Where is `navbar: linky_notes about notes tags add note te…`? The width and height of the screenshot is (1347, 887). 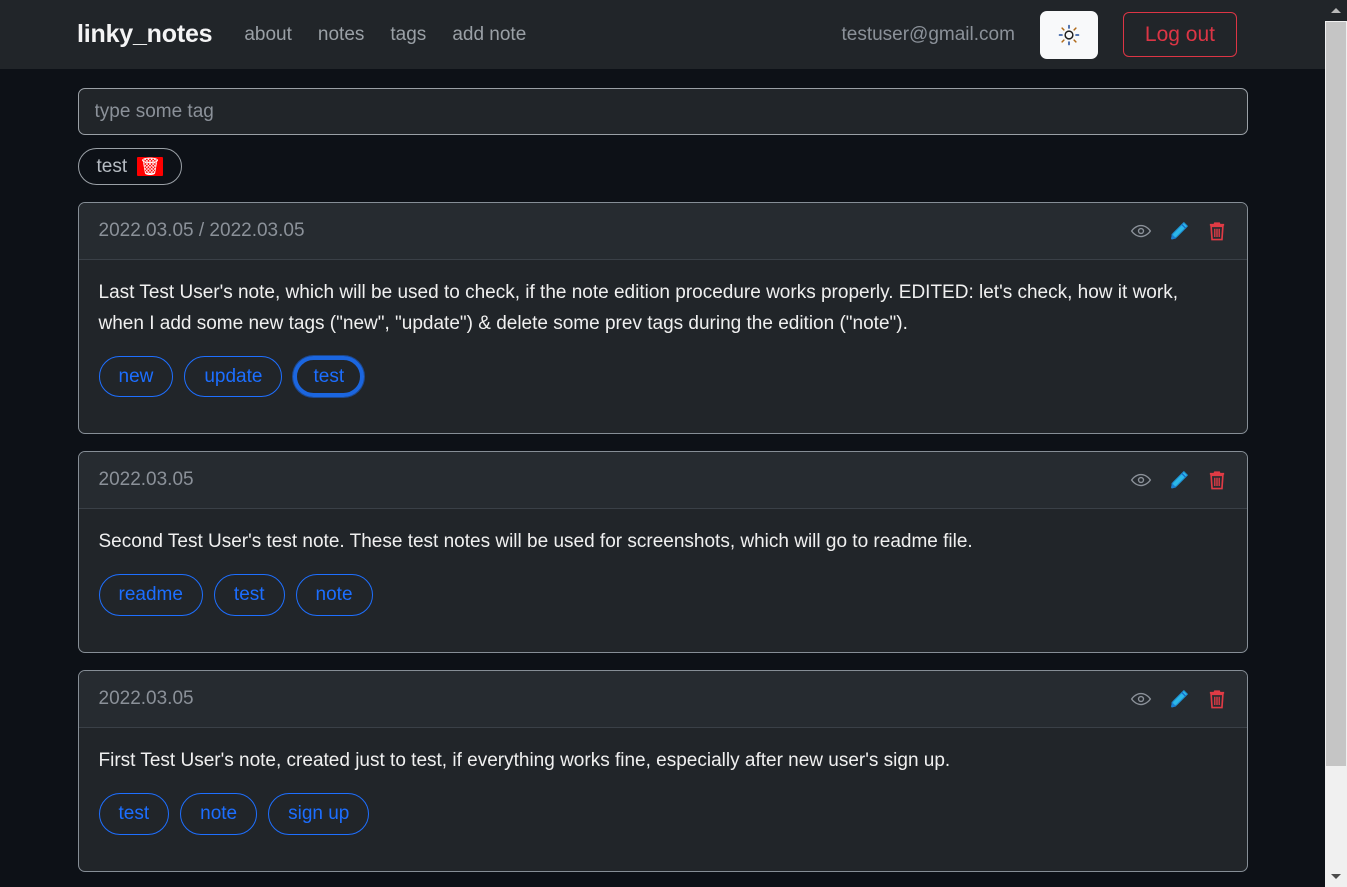 navbar: linky_notes about notes tags add note te… is located at coordinates (662, 34).